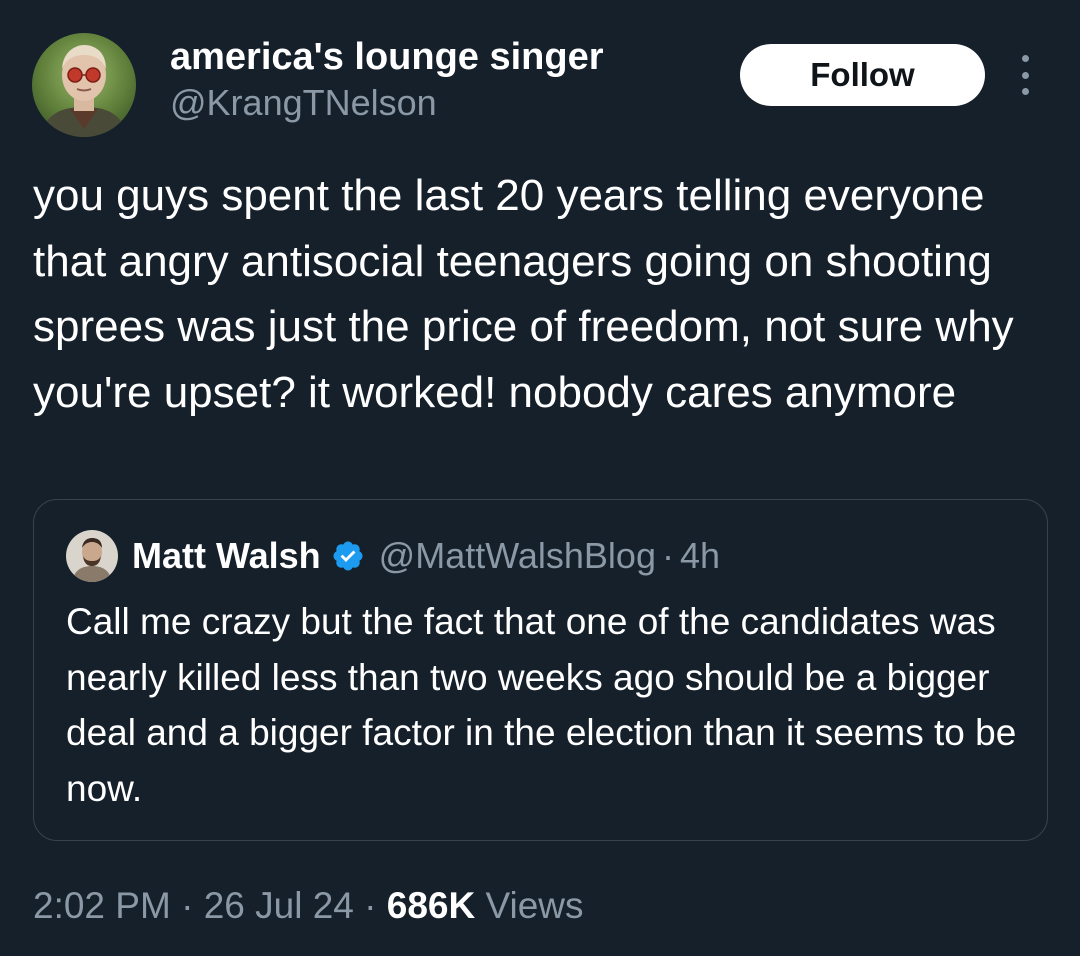 This screenshot has width=1080, height=956. Describe the element at coordinates (84, 85) in the screenshot. I see `author-avatar` at that location.